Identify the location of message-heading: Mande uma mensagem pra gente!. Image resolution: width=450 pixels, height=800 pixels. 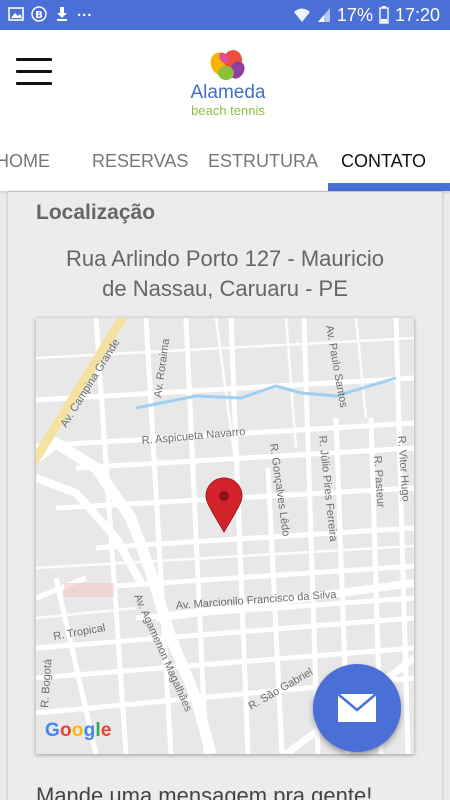
(204, 791).